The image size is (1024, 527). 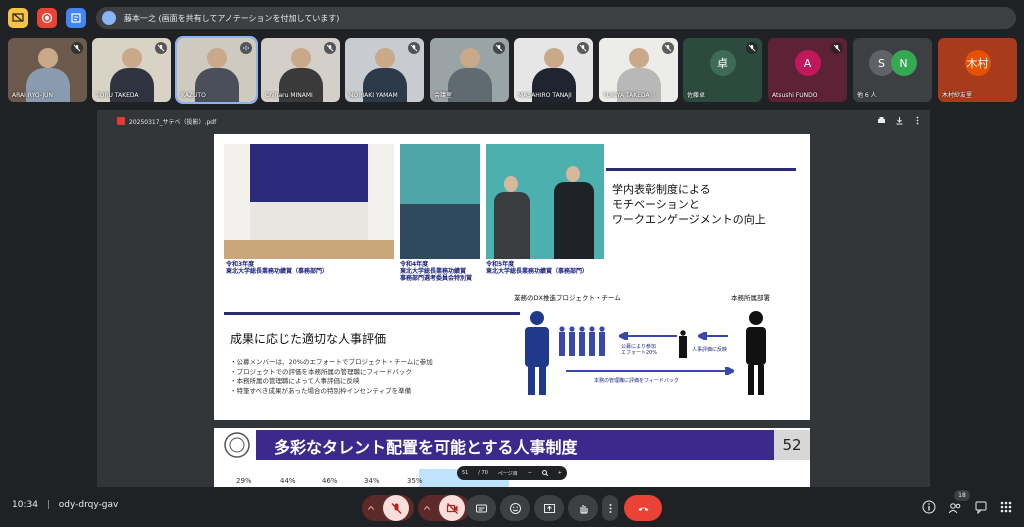 What do you see at coordinates (903, 63) in the screenshot?
I see `avatar-initial: N` at bounding box center [903, 63].